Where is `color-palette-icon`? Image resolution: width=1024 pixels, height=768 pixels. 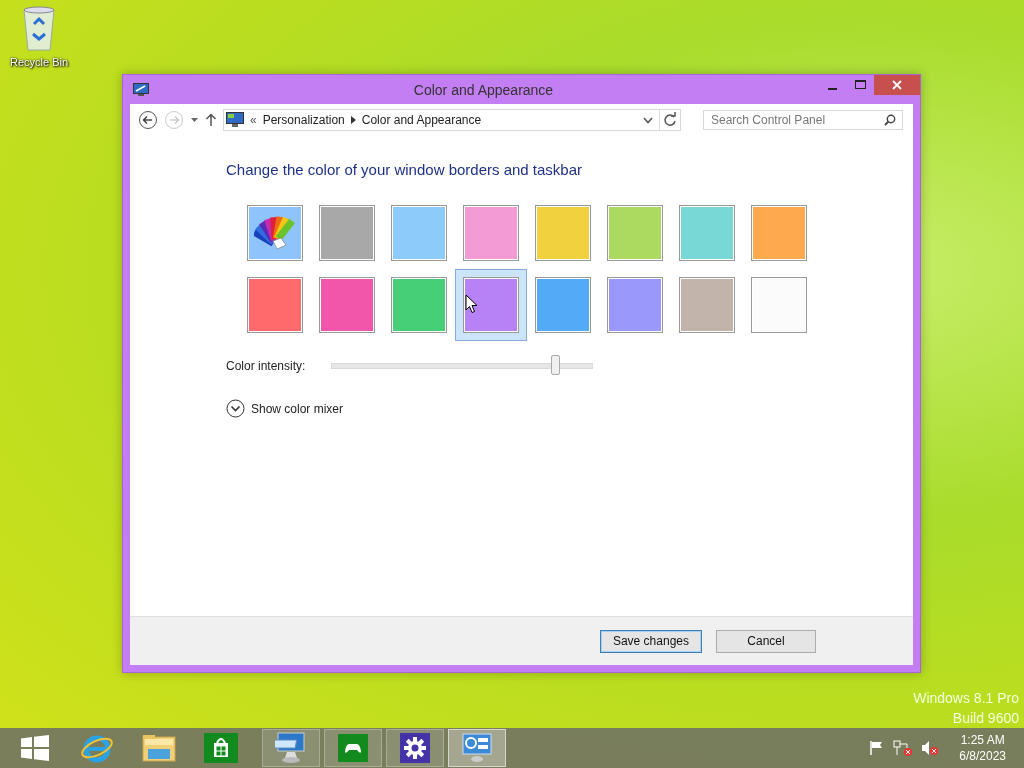 color-palette-icon is located at coordinates (275, 233).